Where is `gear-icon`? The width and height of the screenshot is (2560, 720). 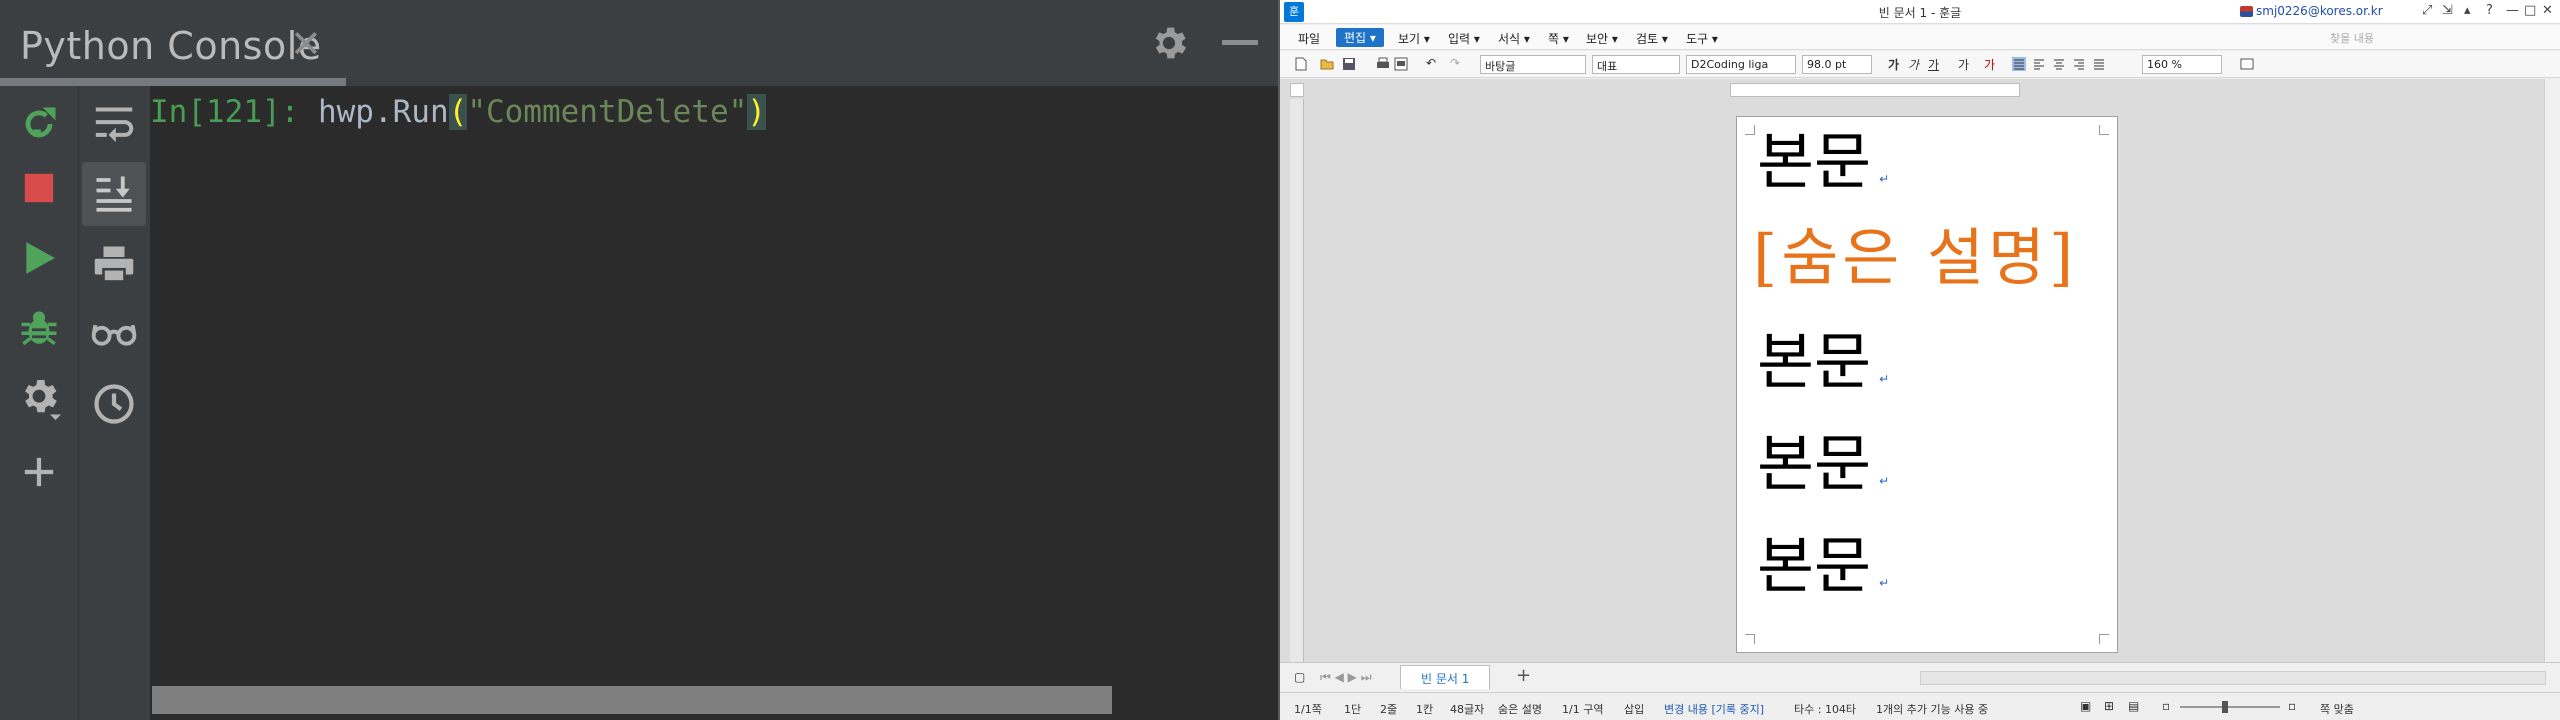 gear-icon is located at coordinates (1169, 45).